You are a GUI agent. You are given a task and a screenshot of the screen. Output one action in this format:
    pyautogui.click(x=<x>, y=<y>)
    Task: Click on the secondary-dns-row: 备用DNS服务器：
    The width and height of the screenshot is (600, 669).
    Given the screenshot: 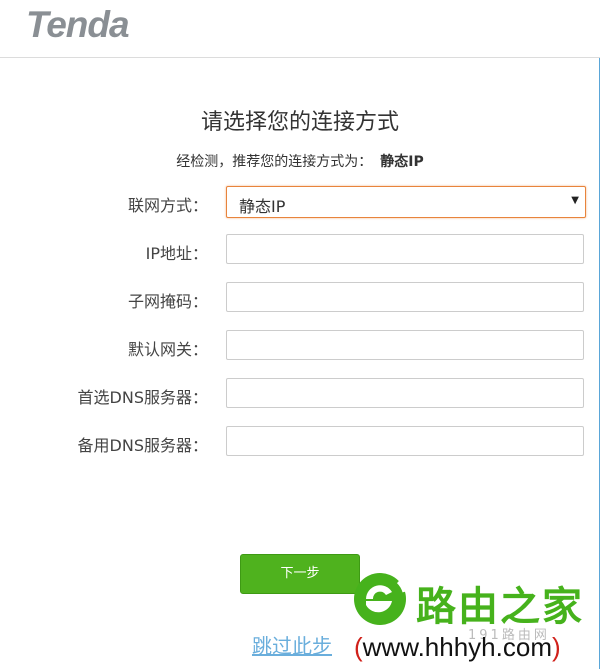 What is the action you would take?
    pyautogui.click(x=300, y=442)
    